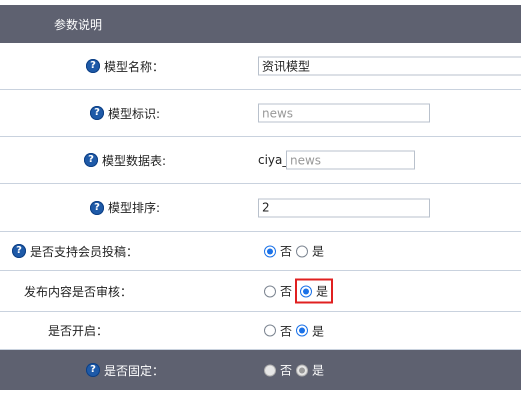  I want to click on model-name-input, so click(389, 66).